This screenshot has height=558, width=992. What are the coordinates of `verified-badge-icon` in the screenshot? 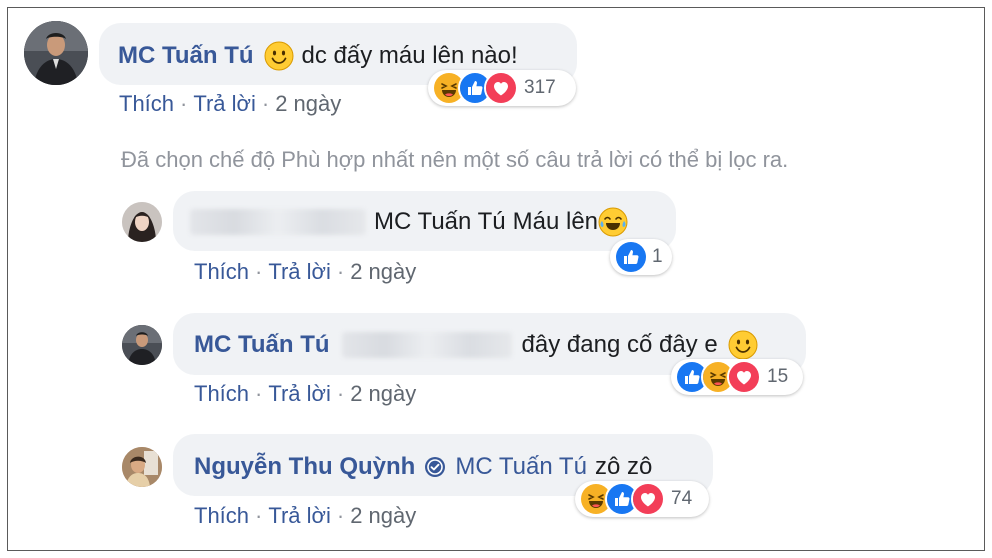 It's located at (435, 467).